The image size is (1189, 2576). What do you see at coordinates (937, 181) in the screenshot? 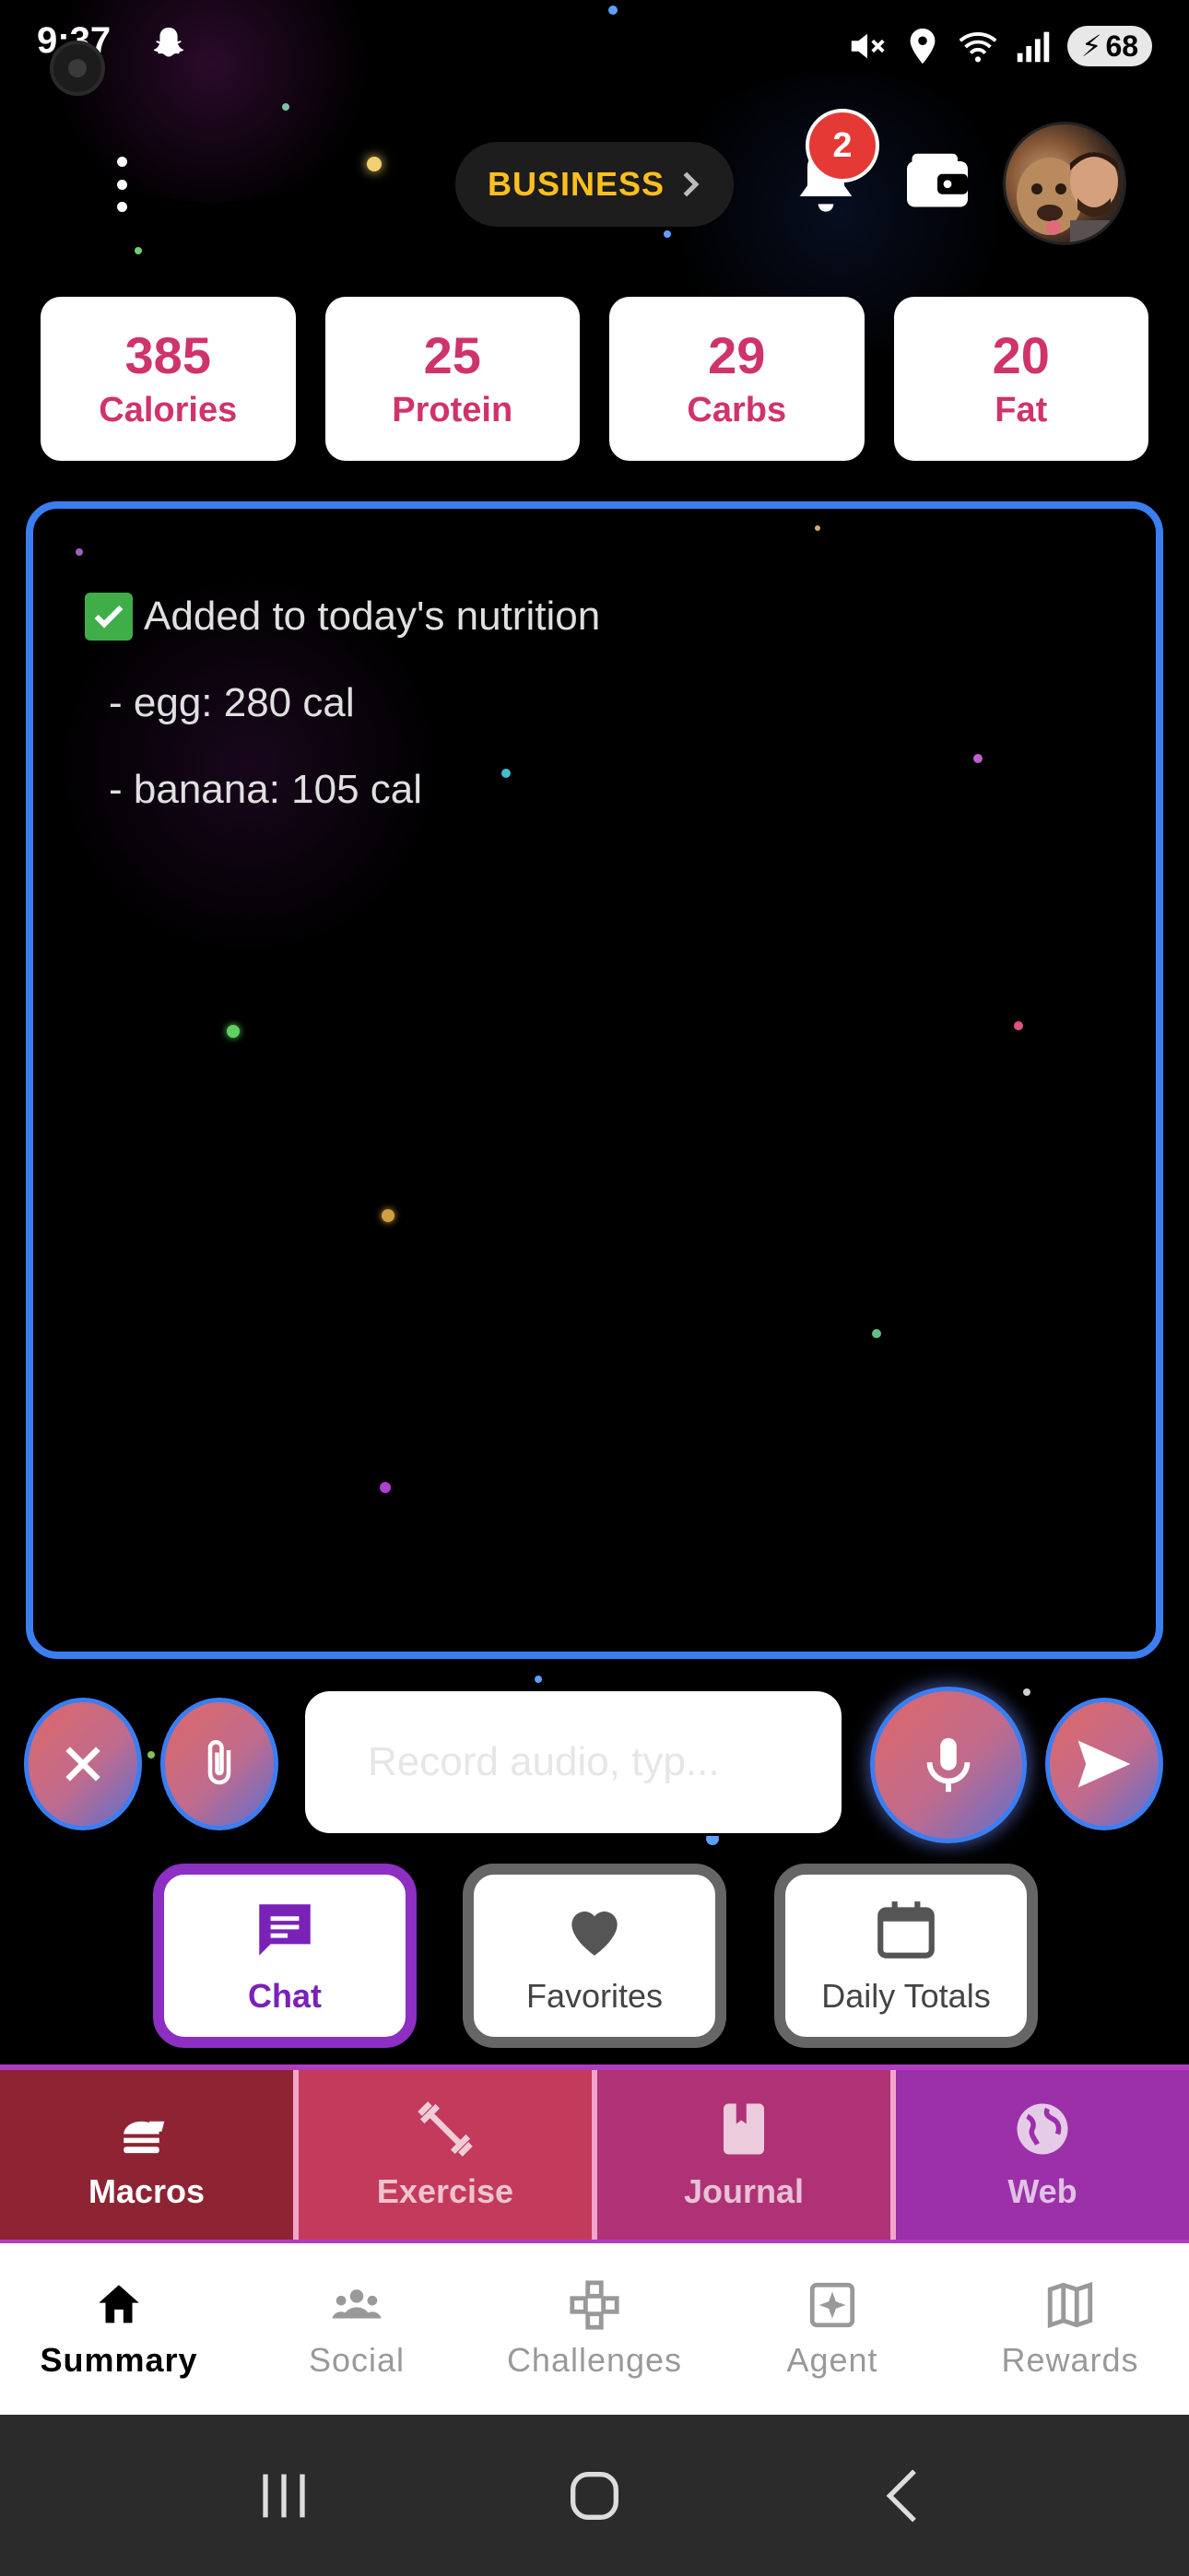
I see `wallet-icon` at bounding box center [937, 181].